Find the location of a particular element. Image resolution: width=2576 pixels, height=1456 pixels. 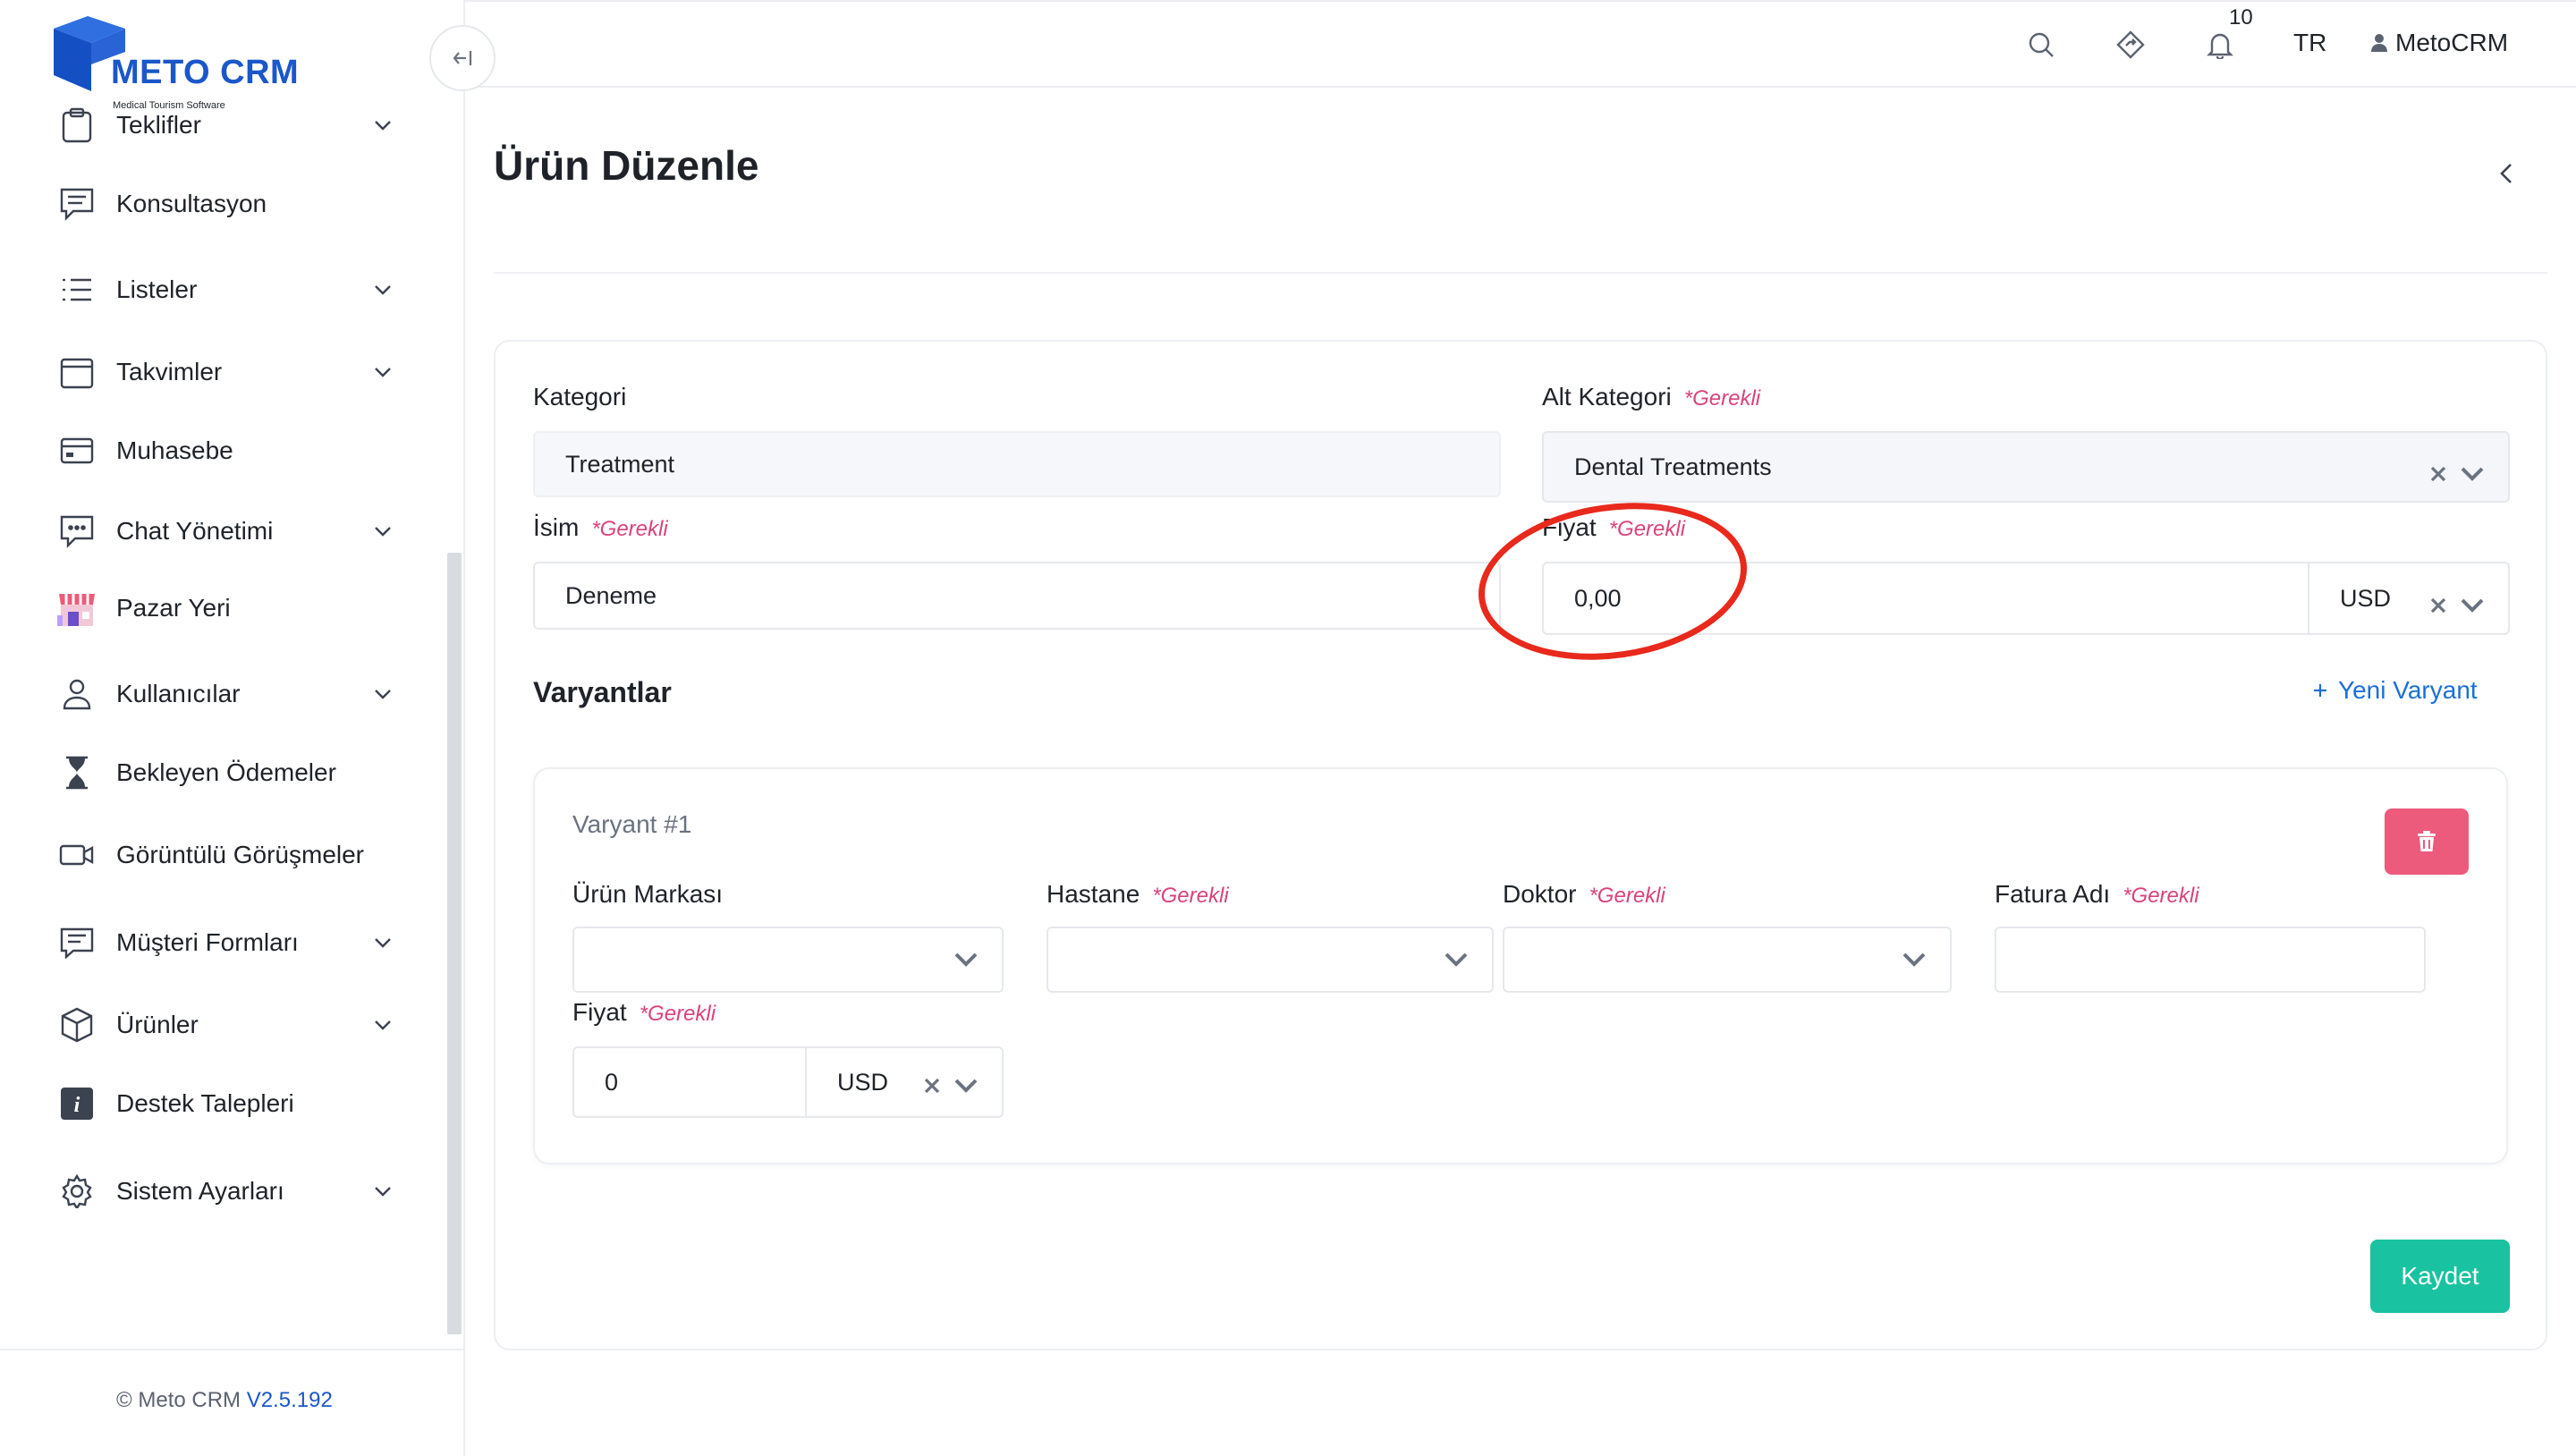

price-value: 0,00 is located at coordinates (1598, 598).